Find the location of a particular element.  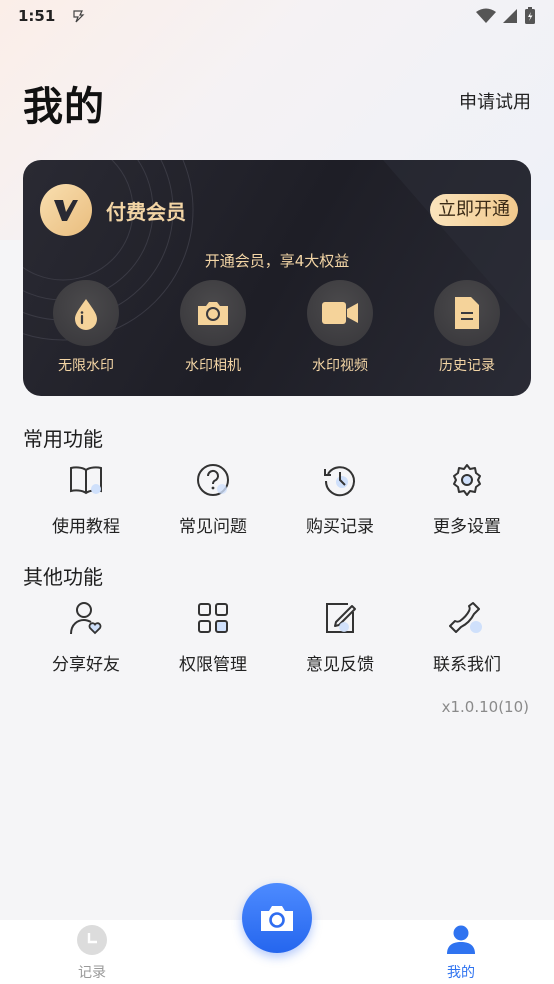

perk-label: 水印相机 is located at coordinates (213, 366).